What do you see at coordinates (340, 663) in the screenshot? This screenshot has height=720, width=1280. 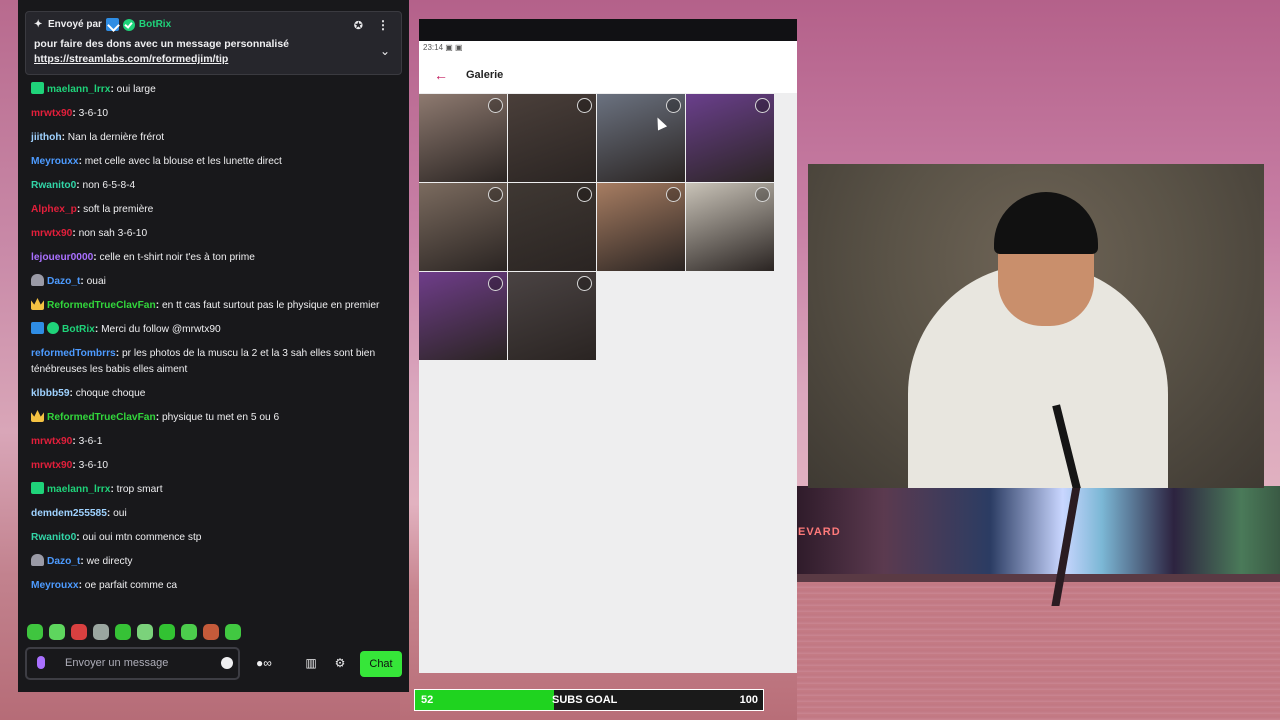 I see `settings-gear-icon: ⚙` at bounding box center [340, 663].